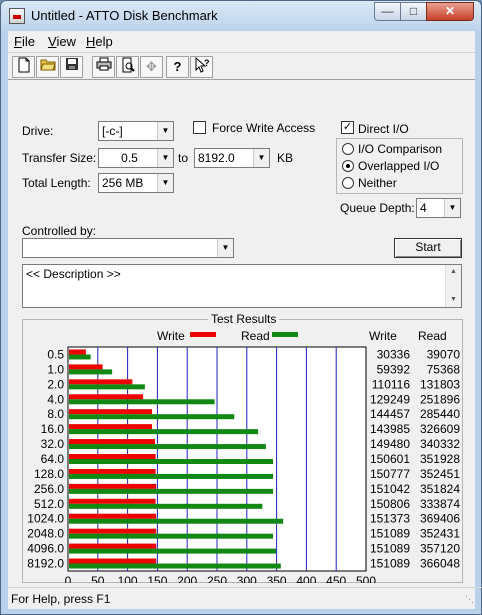  What do you see at coordinates (394, 369) in the screenshot?
I see `write-value-label: 59392` at bounding box center [394, 369].